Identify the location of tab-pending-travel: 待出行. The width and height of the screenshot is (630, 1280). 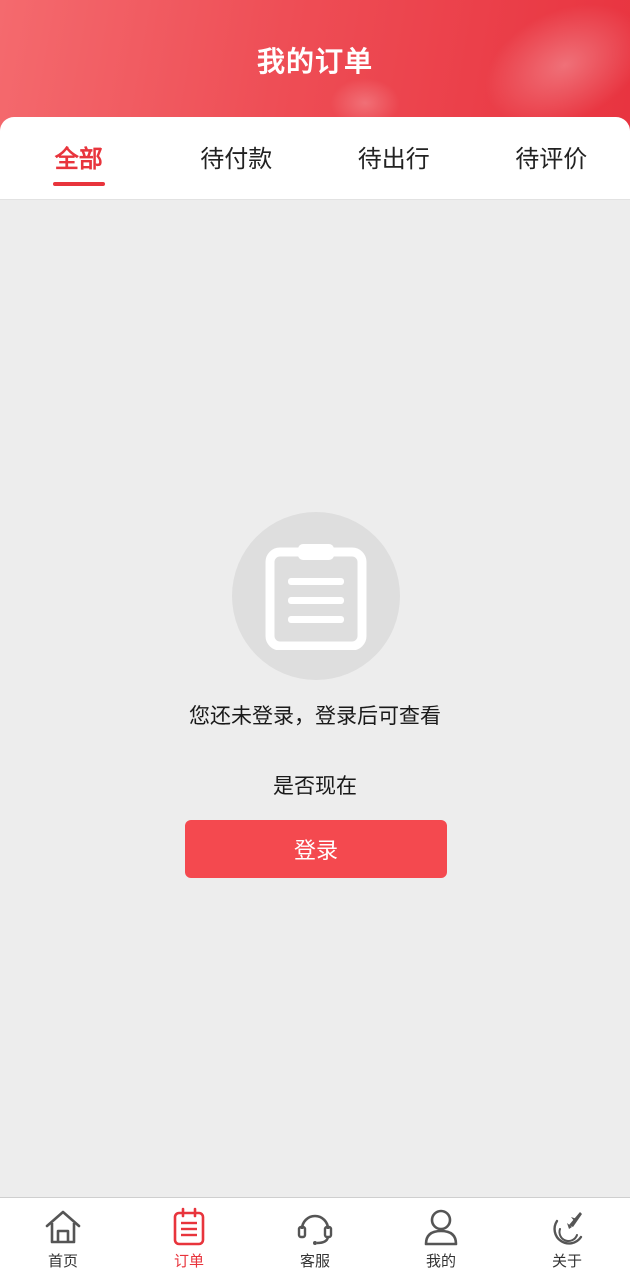
(394, 158).